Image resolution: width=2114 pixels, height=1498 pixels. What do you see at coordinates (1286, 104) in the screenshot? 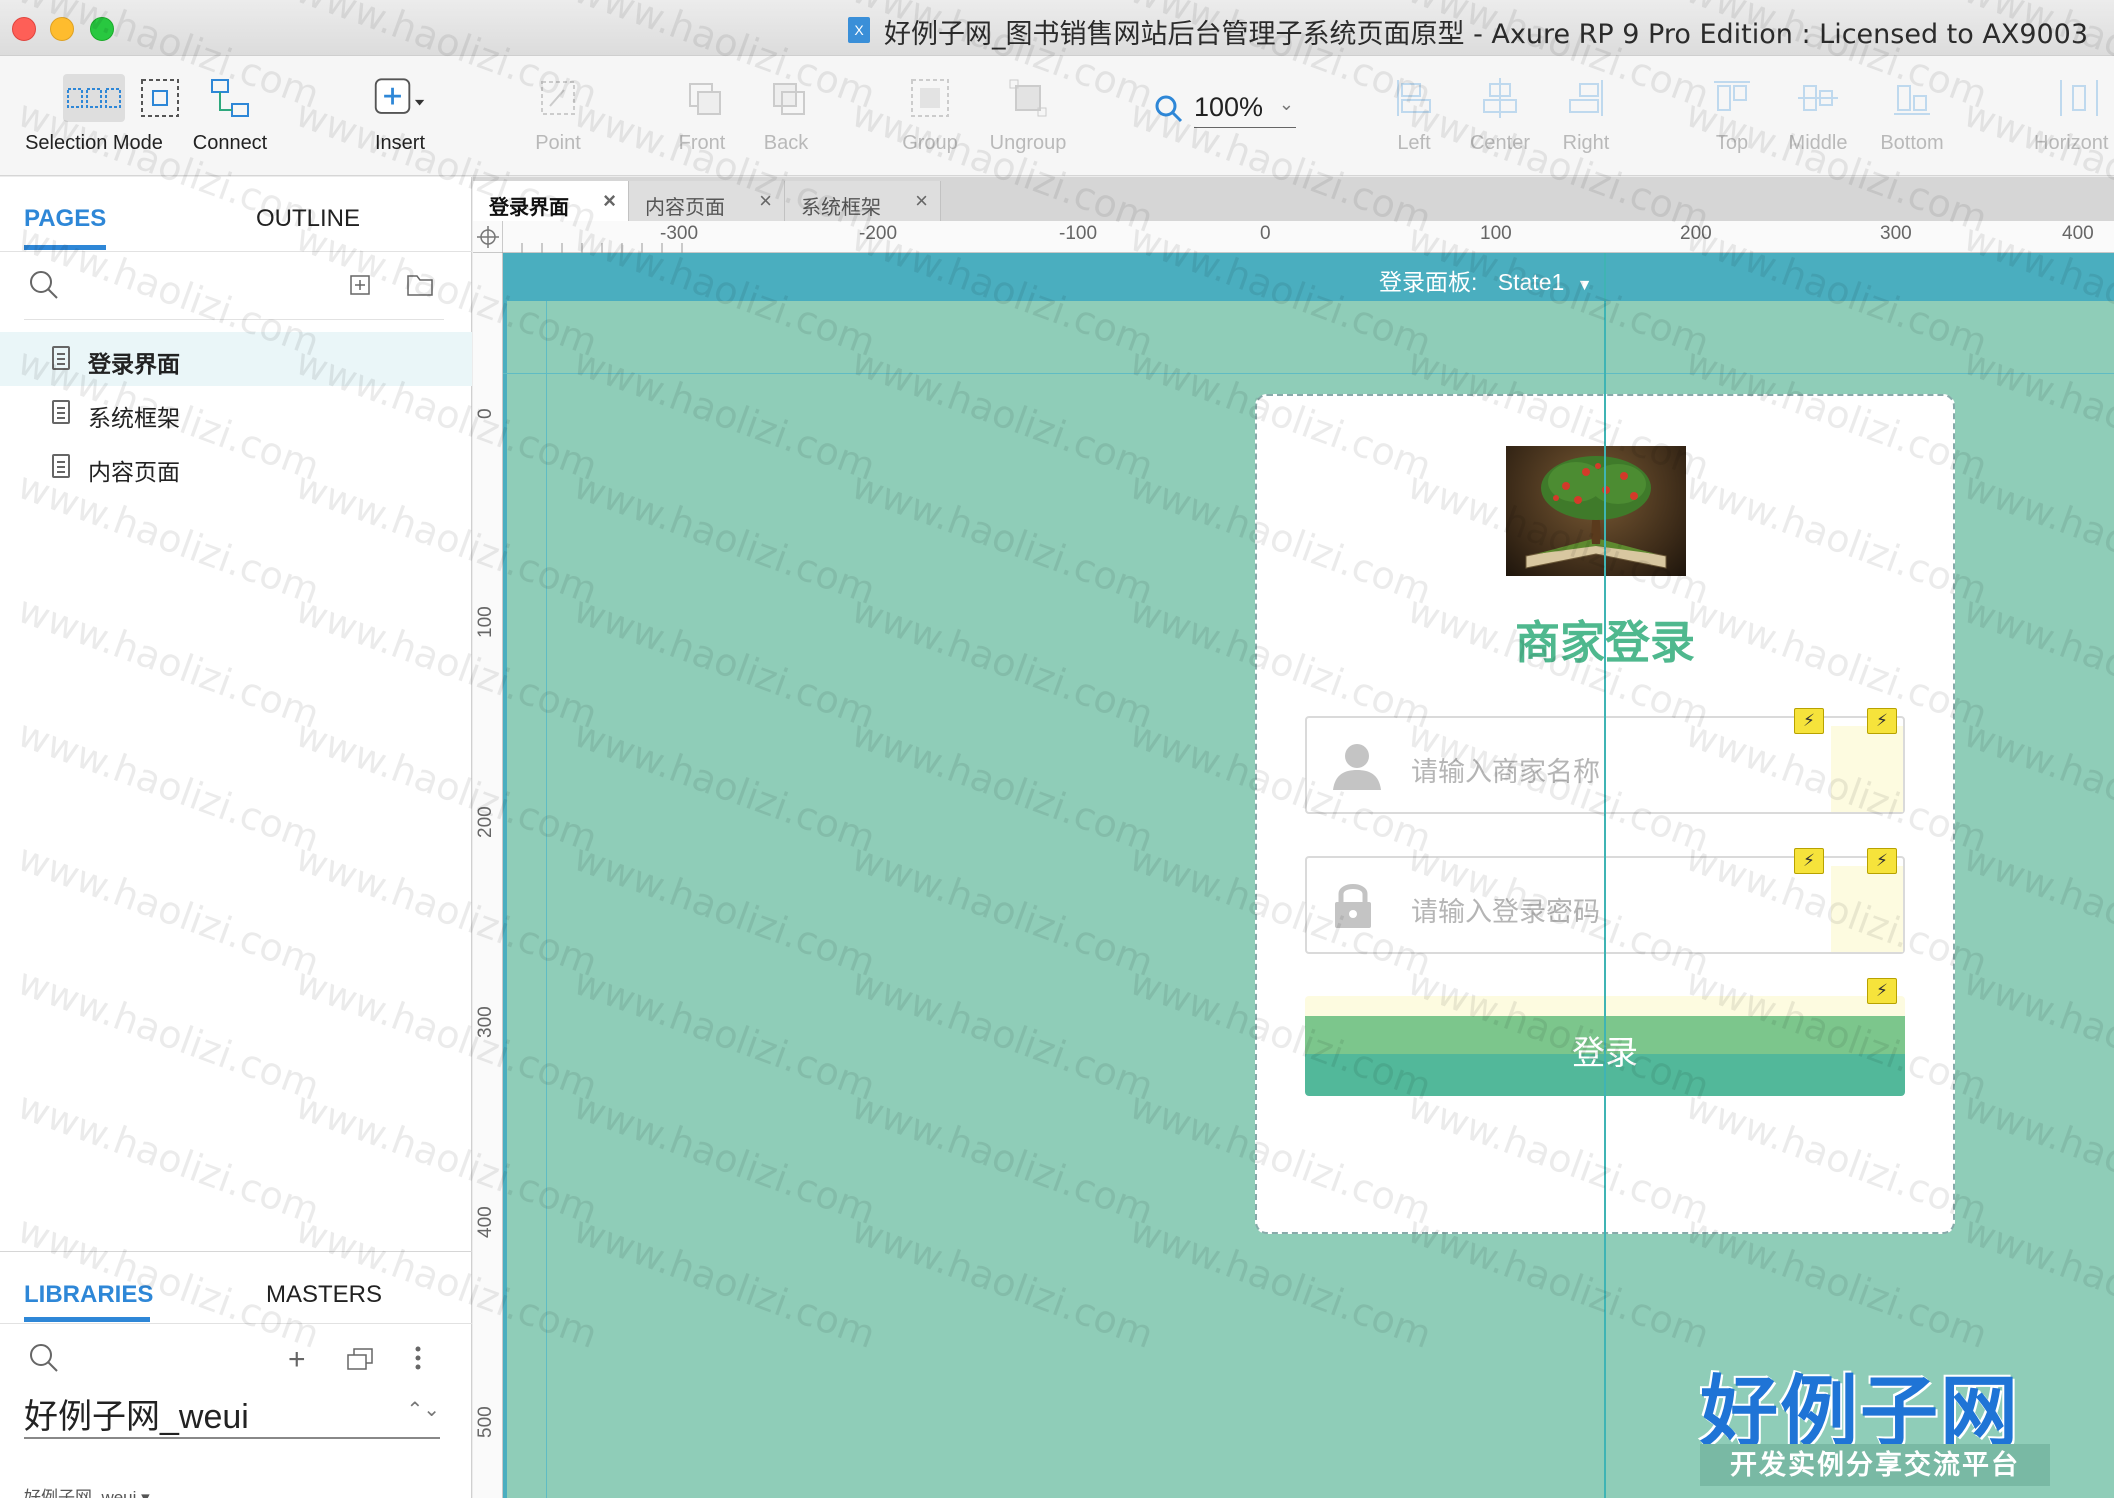
I see `chevron-down-icon: ⌄` at bounding box center [1286, 104].